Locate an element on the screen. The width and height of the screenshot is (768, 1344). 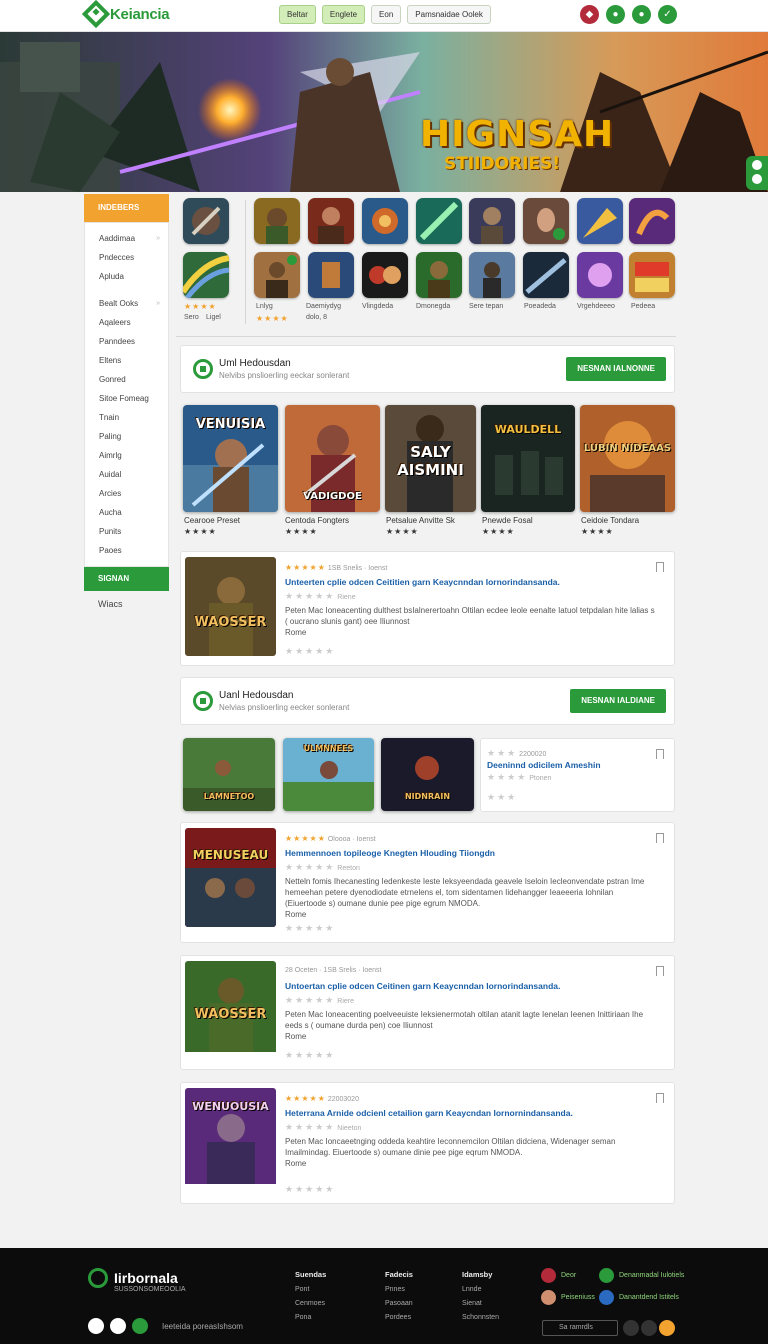
post-title: Deeninnd odicilem Ameshin is located at coordinates (544, 765).